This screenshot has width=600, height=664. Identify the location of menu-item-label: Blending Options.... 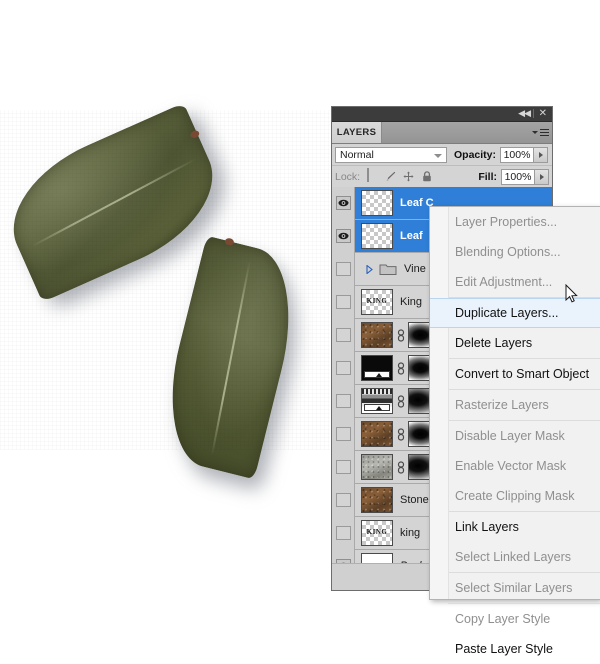
(508, 252).